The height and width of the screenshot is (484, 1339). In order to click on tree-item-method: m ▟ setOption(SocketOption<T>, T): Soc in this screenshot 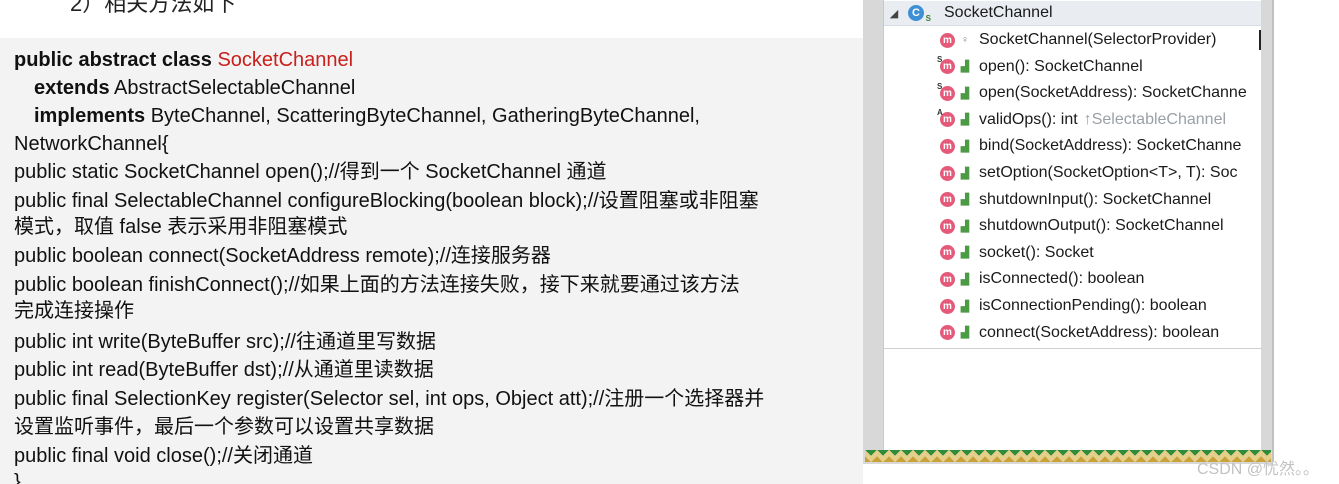, I will do `click(1089, 173)`.